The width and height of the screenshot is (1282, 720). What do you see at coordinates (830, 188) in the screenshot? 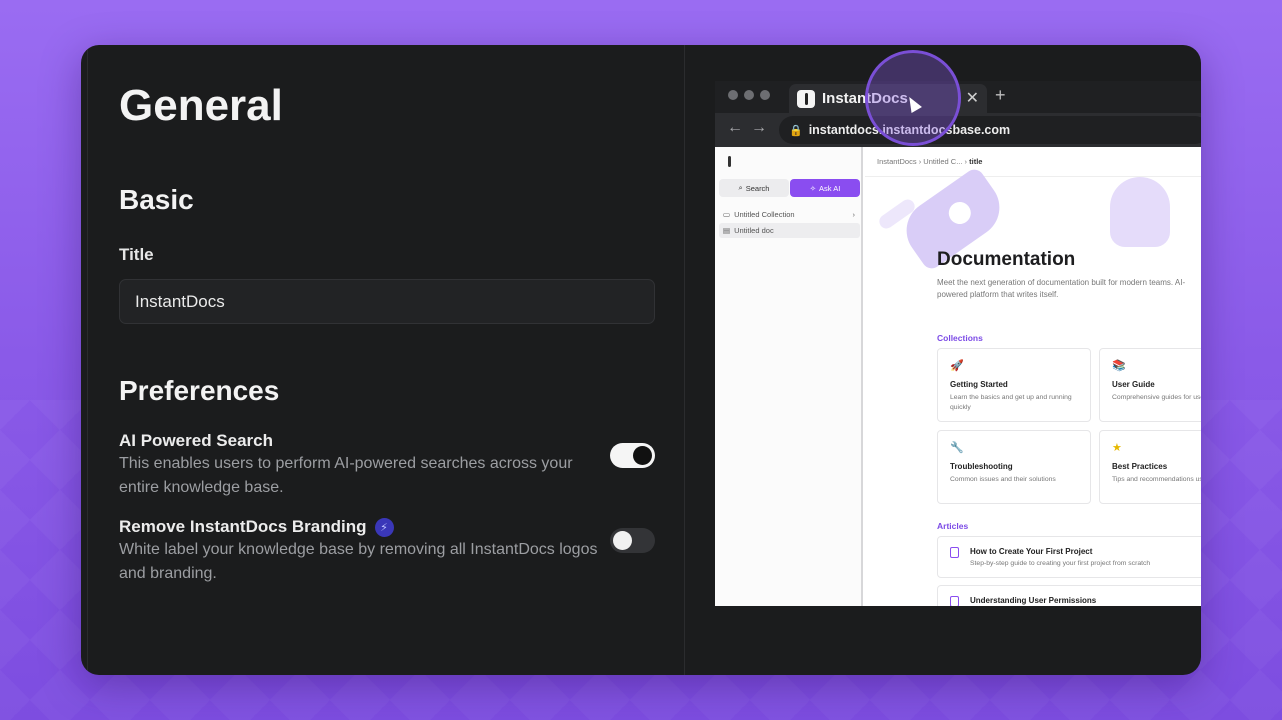
I see `ask-ai-label: Ask AI` at bounding box center [830, 188].